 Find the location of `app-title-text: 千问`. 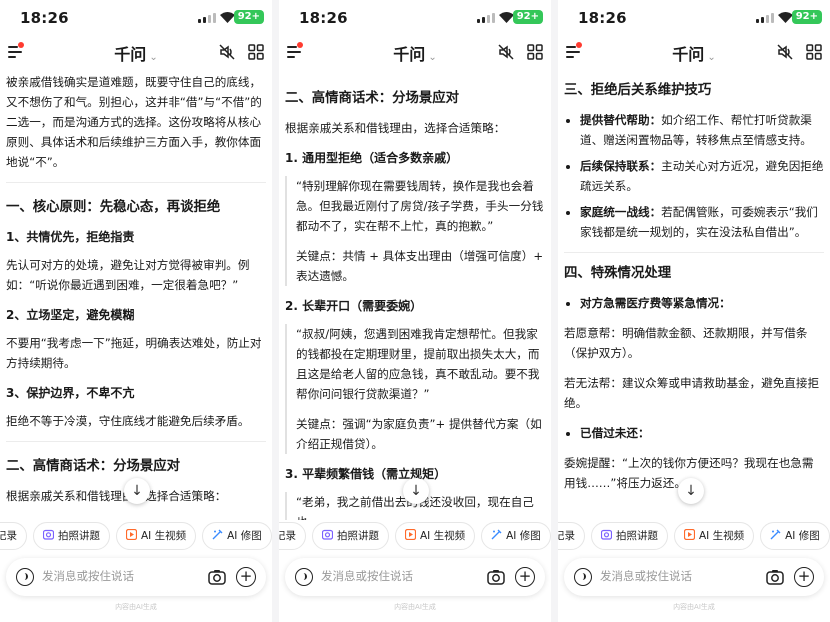

app-title-text: 千问 is located at coordinates (130, 54).